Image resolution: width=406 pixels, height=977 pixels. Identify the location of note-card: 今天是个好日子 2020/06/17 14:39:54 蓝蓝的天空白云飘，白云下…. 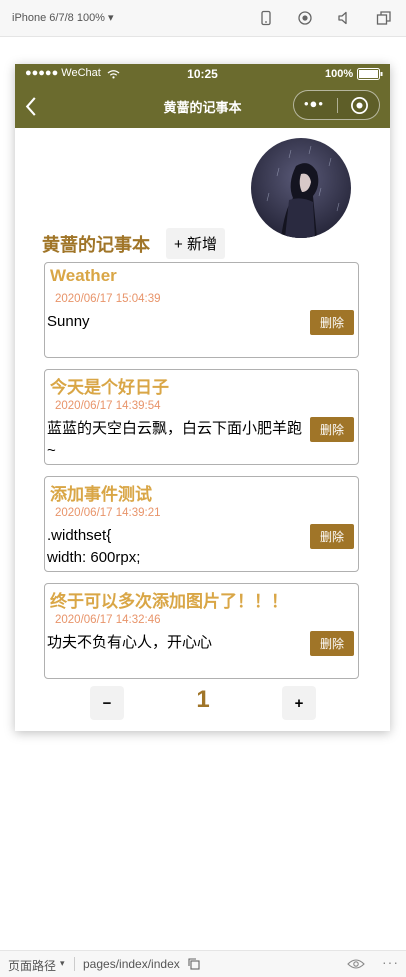
(201, 417).